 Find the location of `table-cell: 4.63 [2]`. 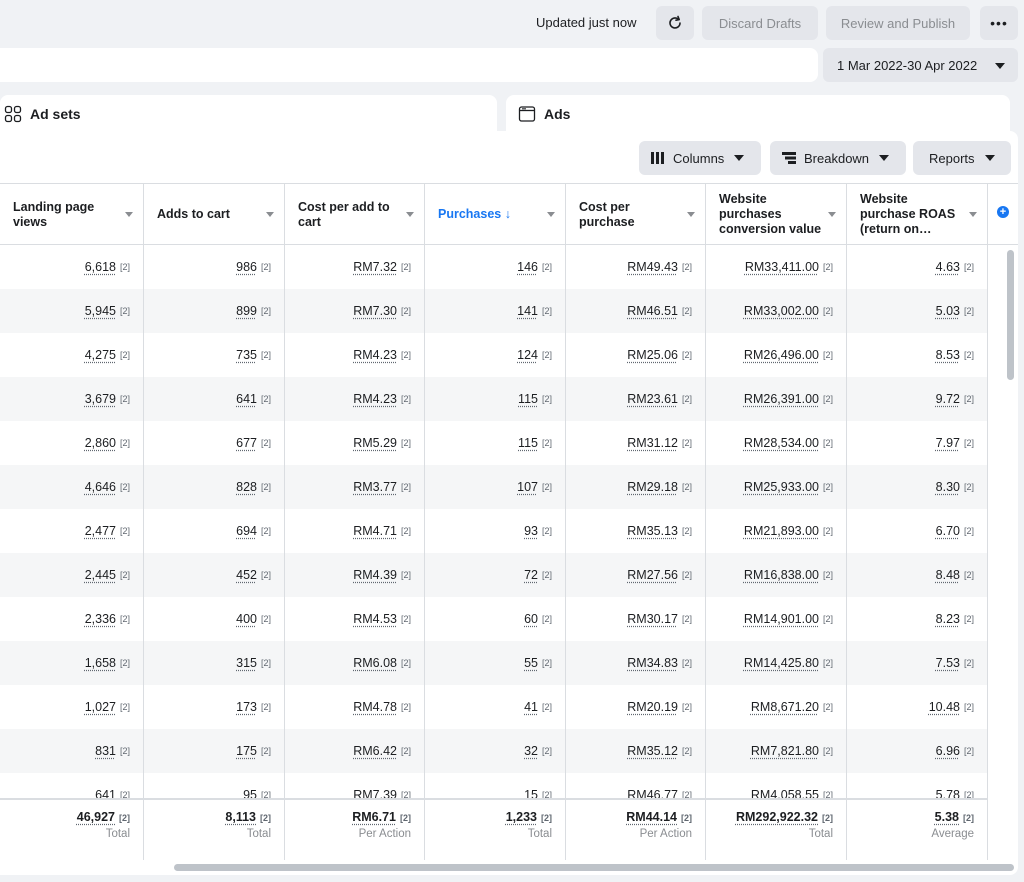

table-cell: 4.63 [2] is located at coordinates (917, 267).